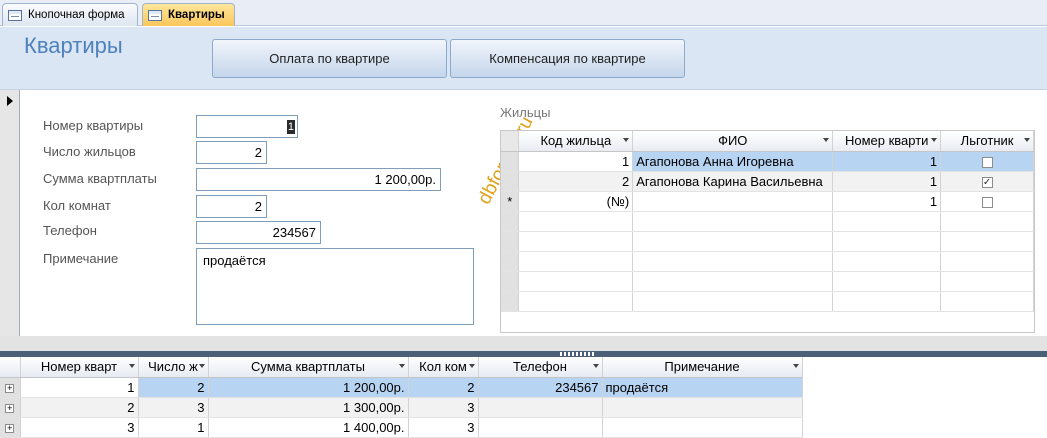 The height and width of the screenshot is (438, 1047). Describe the element at coordinates (308, 407) in the screenshot. I see `cell-rent: 1 300,00р.` at that location.